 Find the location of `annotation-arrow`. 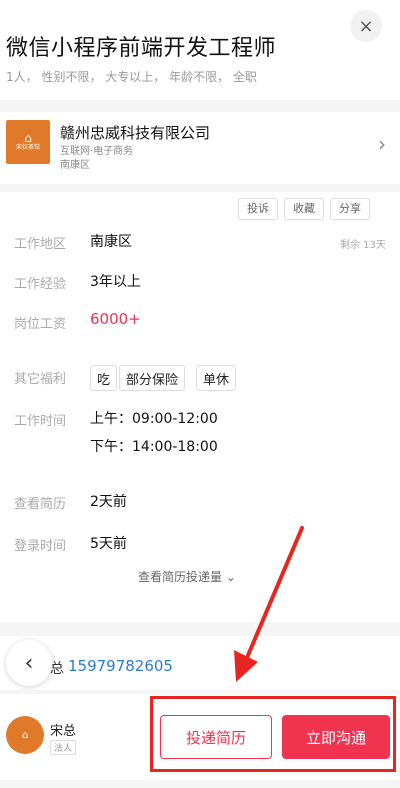

annotation-arrow is located at coordinates (269, 604).